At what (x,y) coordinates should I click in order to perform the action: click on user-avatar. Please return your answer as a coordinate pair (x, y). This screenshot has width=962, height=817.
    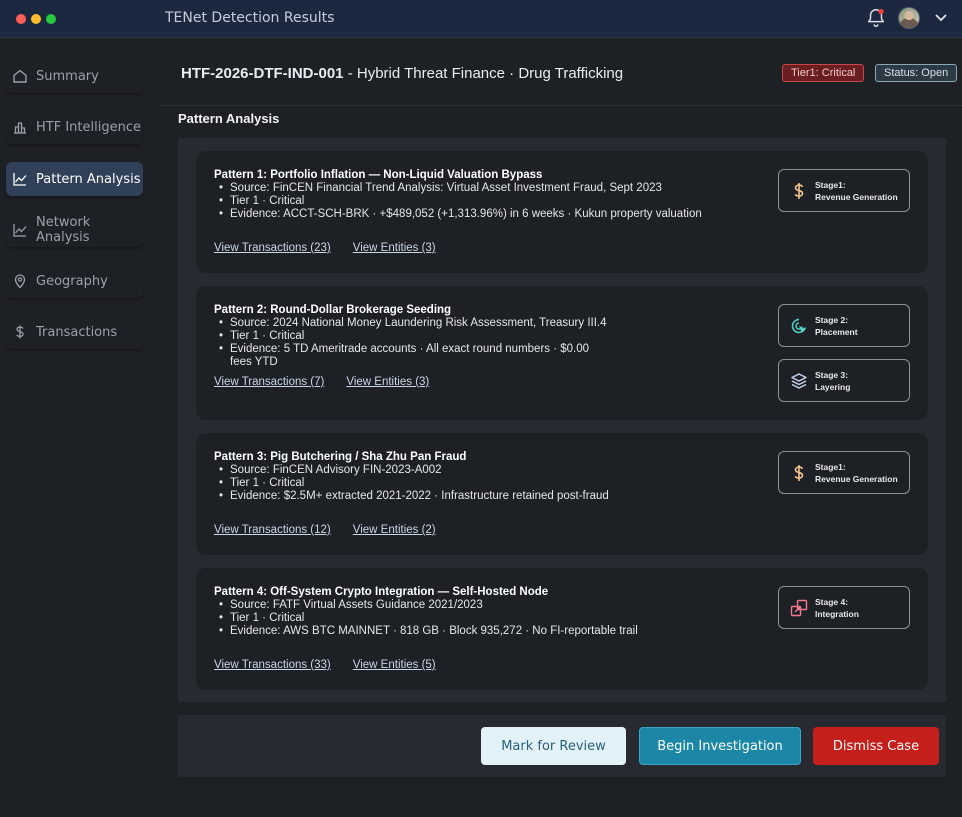
    Looking at the image, I should click on (909, 18).